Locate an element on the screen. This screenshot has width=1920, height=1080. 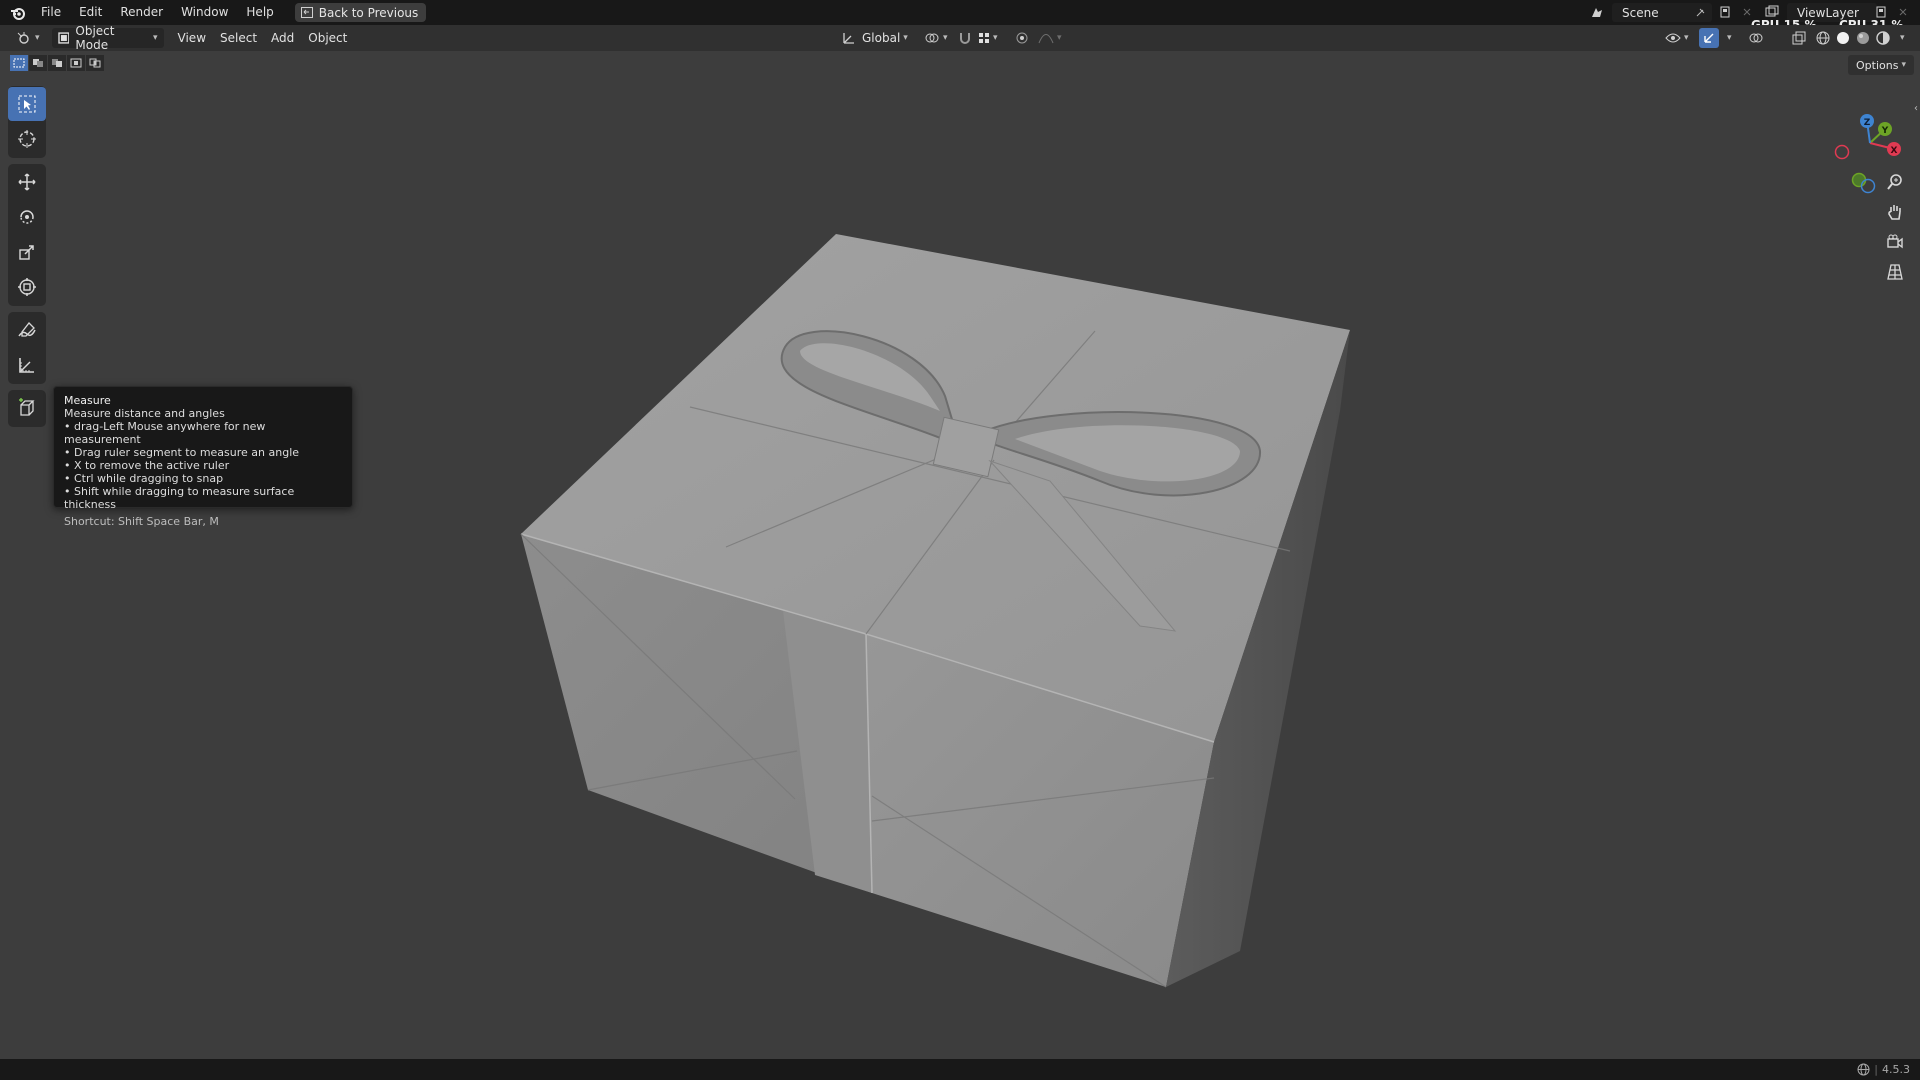
eye-icon is located at coordinates (1673, 38).